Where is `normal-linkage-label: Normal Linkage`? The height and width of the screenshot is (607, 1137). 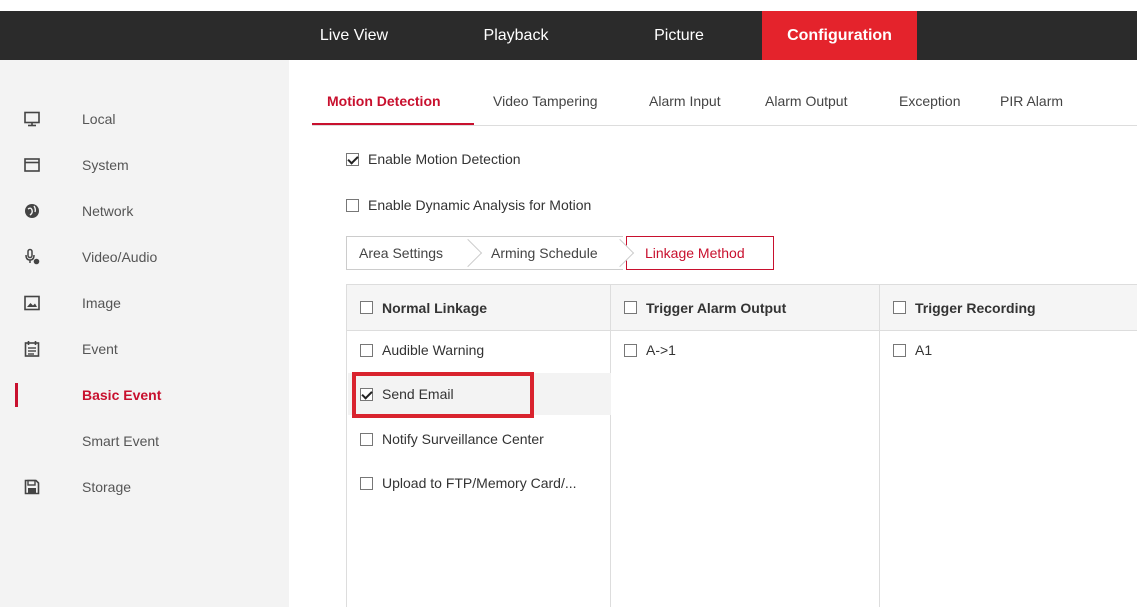 normal-linkage-label: Normal Linkage is located at coordinates (435, 307).